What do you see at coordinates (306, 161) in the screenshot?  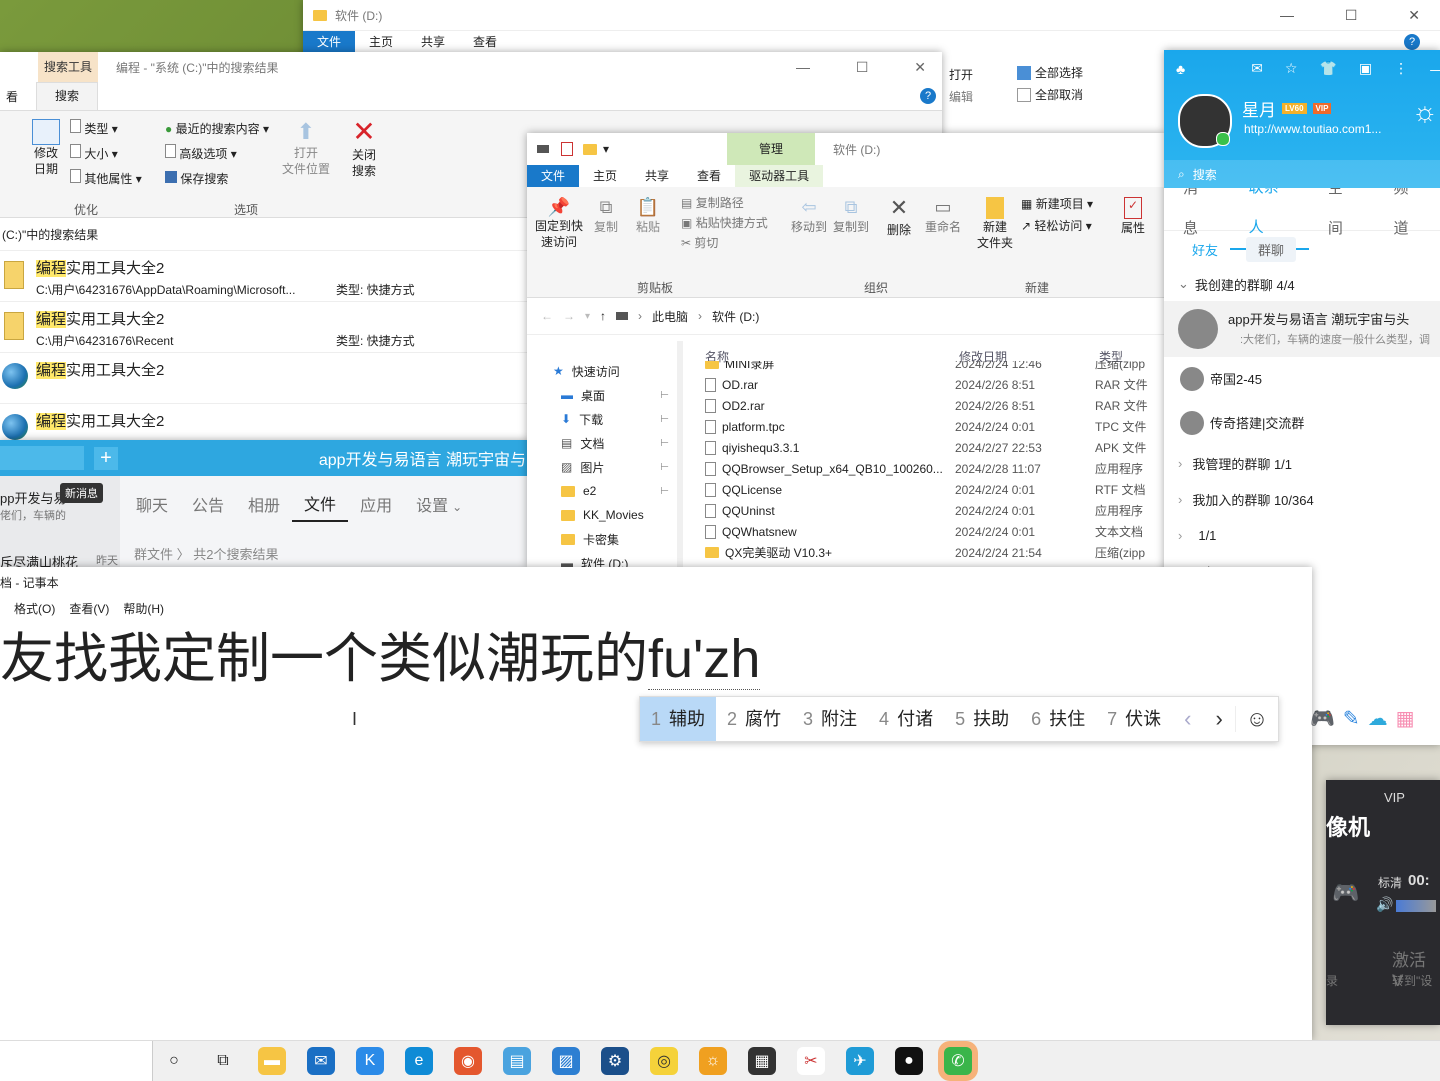 I see `open-location-button: 打开 文件位置` at bounding box center [306, 161].